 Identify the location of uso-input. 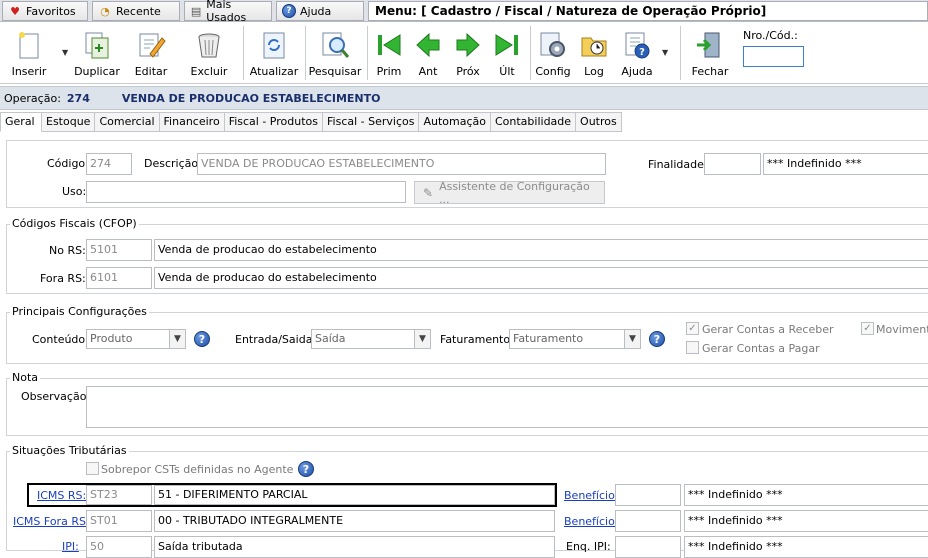
(246, 192).